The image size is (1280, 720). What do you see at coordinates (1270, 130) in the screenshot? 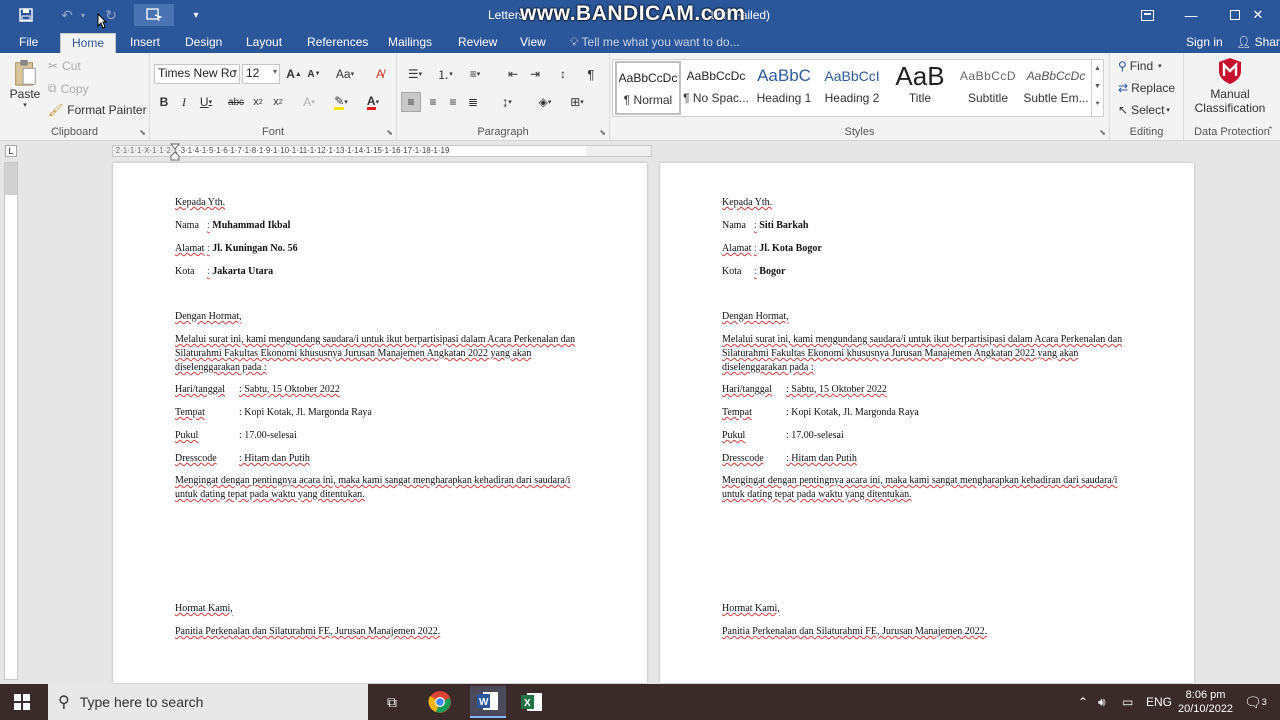
I see `collapse-ribbon-icon: ⌃` at bounding box center [1270, 130].